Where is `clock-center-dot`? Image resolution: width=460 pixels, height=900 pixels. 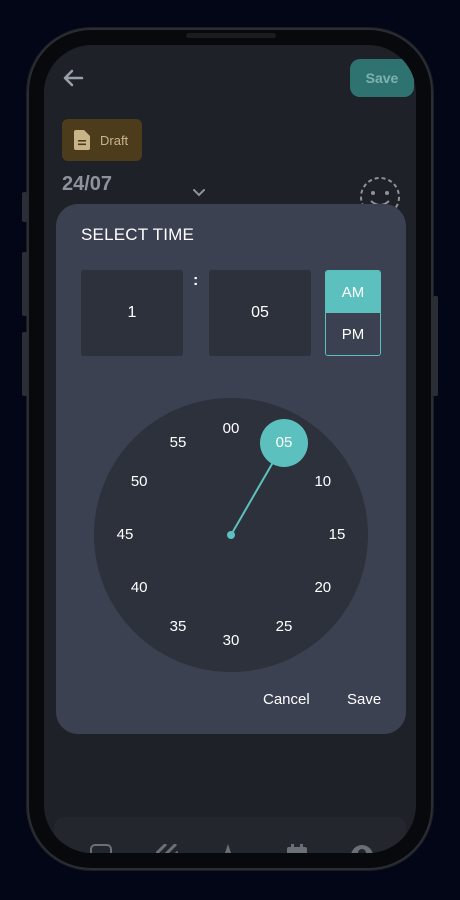 clock-center-dot is located at coordinates (231, 535).